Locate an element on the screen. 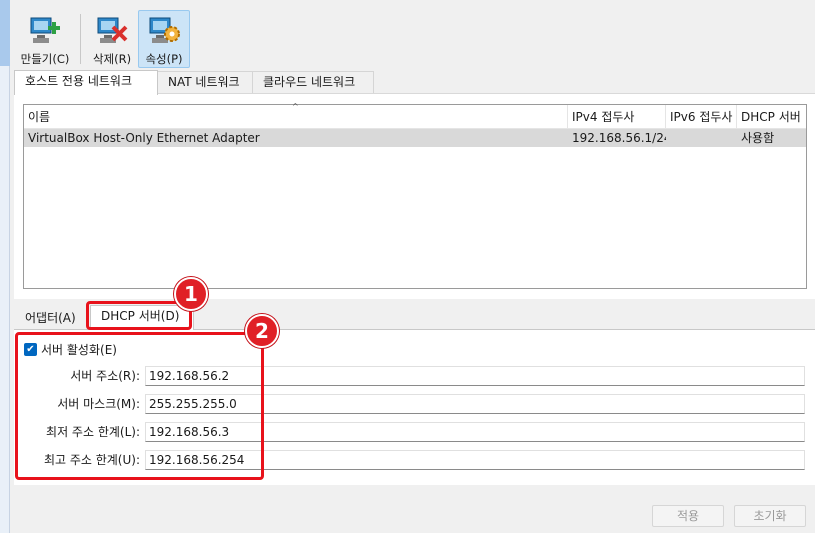 The image size is (815, 533). row-name: VirtualBox Host-Only Ethernet Adapter is located at coordinates (144, 138).